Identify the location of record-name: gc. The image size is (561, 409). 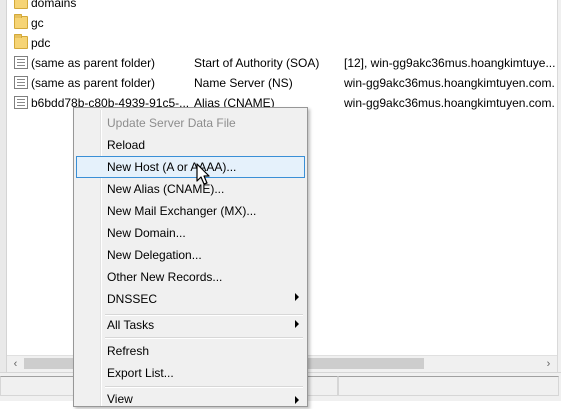
(37, 23).